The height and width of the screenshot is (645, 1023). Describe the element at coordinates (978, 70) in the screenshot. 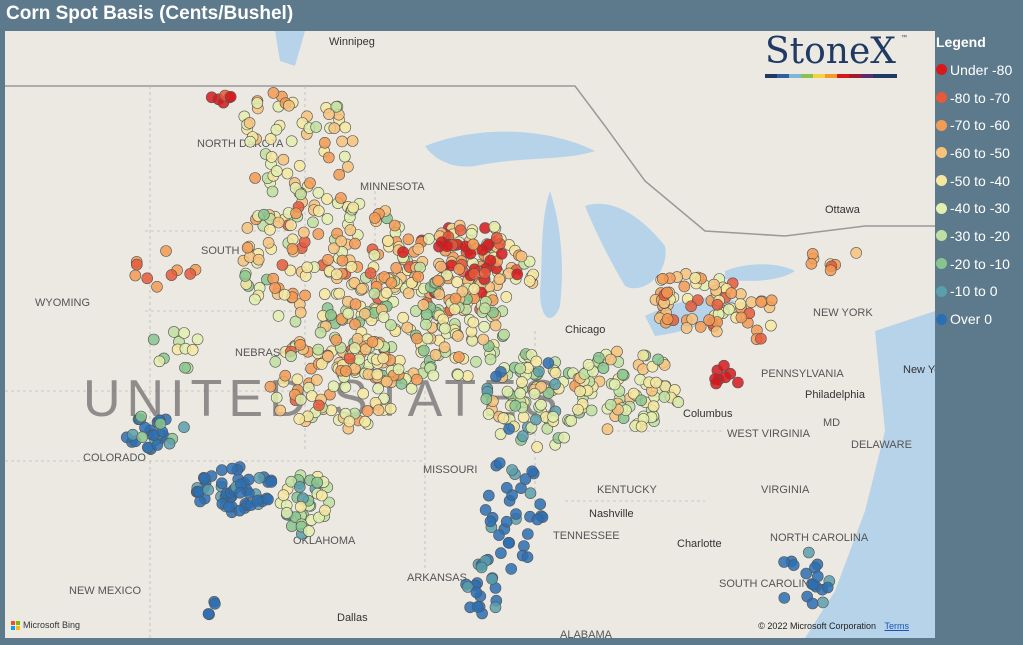

I see `legend-item: Under -80` at that location.